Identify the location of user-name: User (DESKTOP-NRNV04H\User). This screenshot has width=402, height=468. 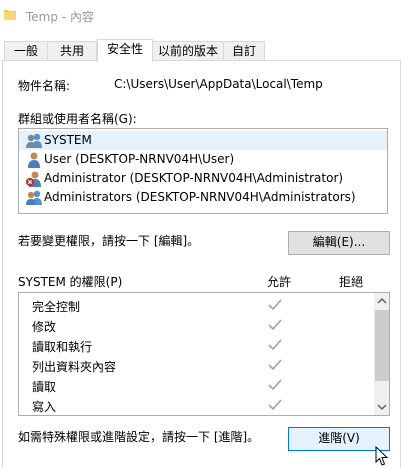
(139, 159).